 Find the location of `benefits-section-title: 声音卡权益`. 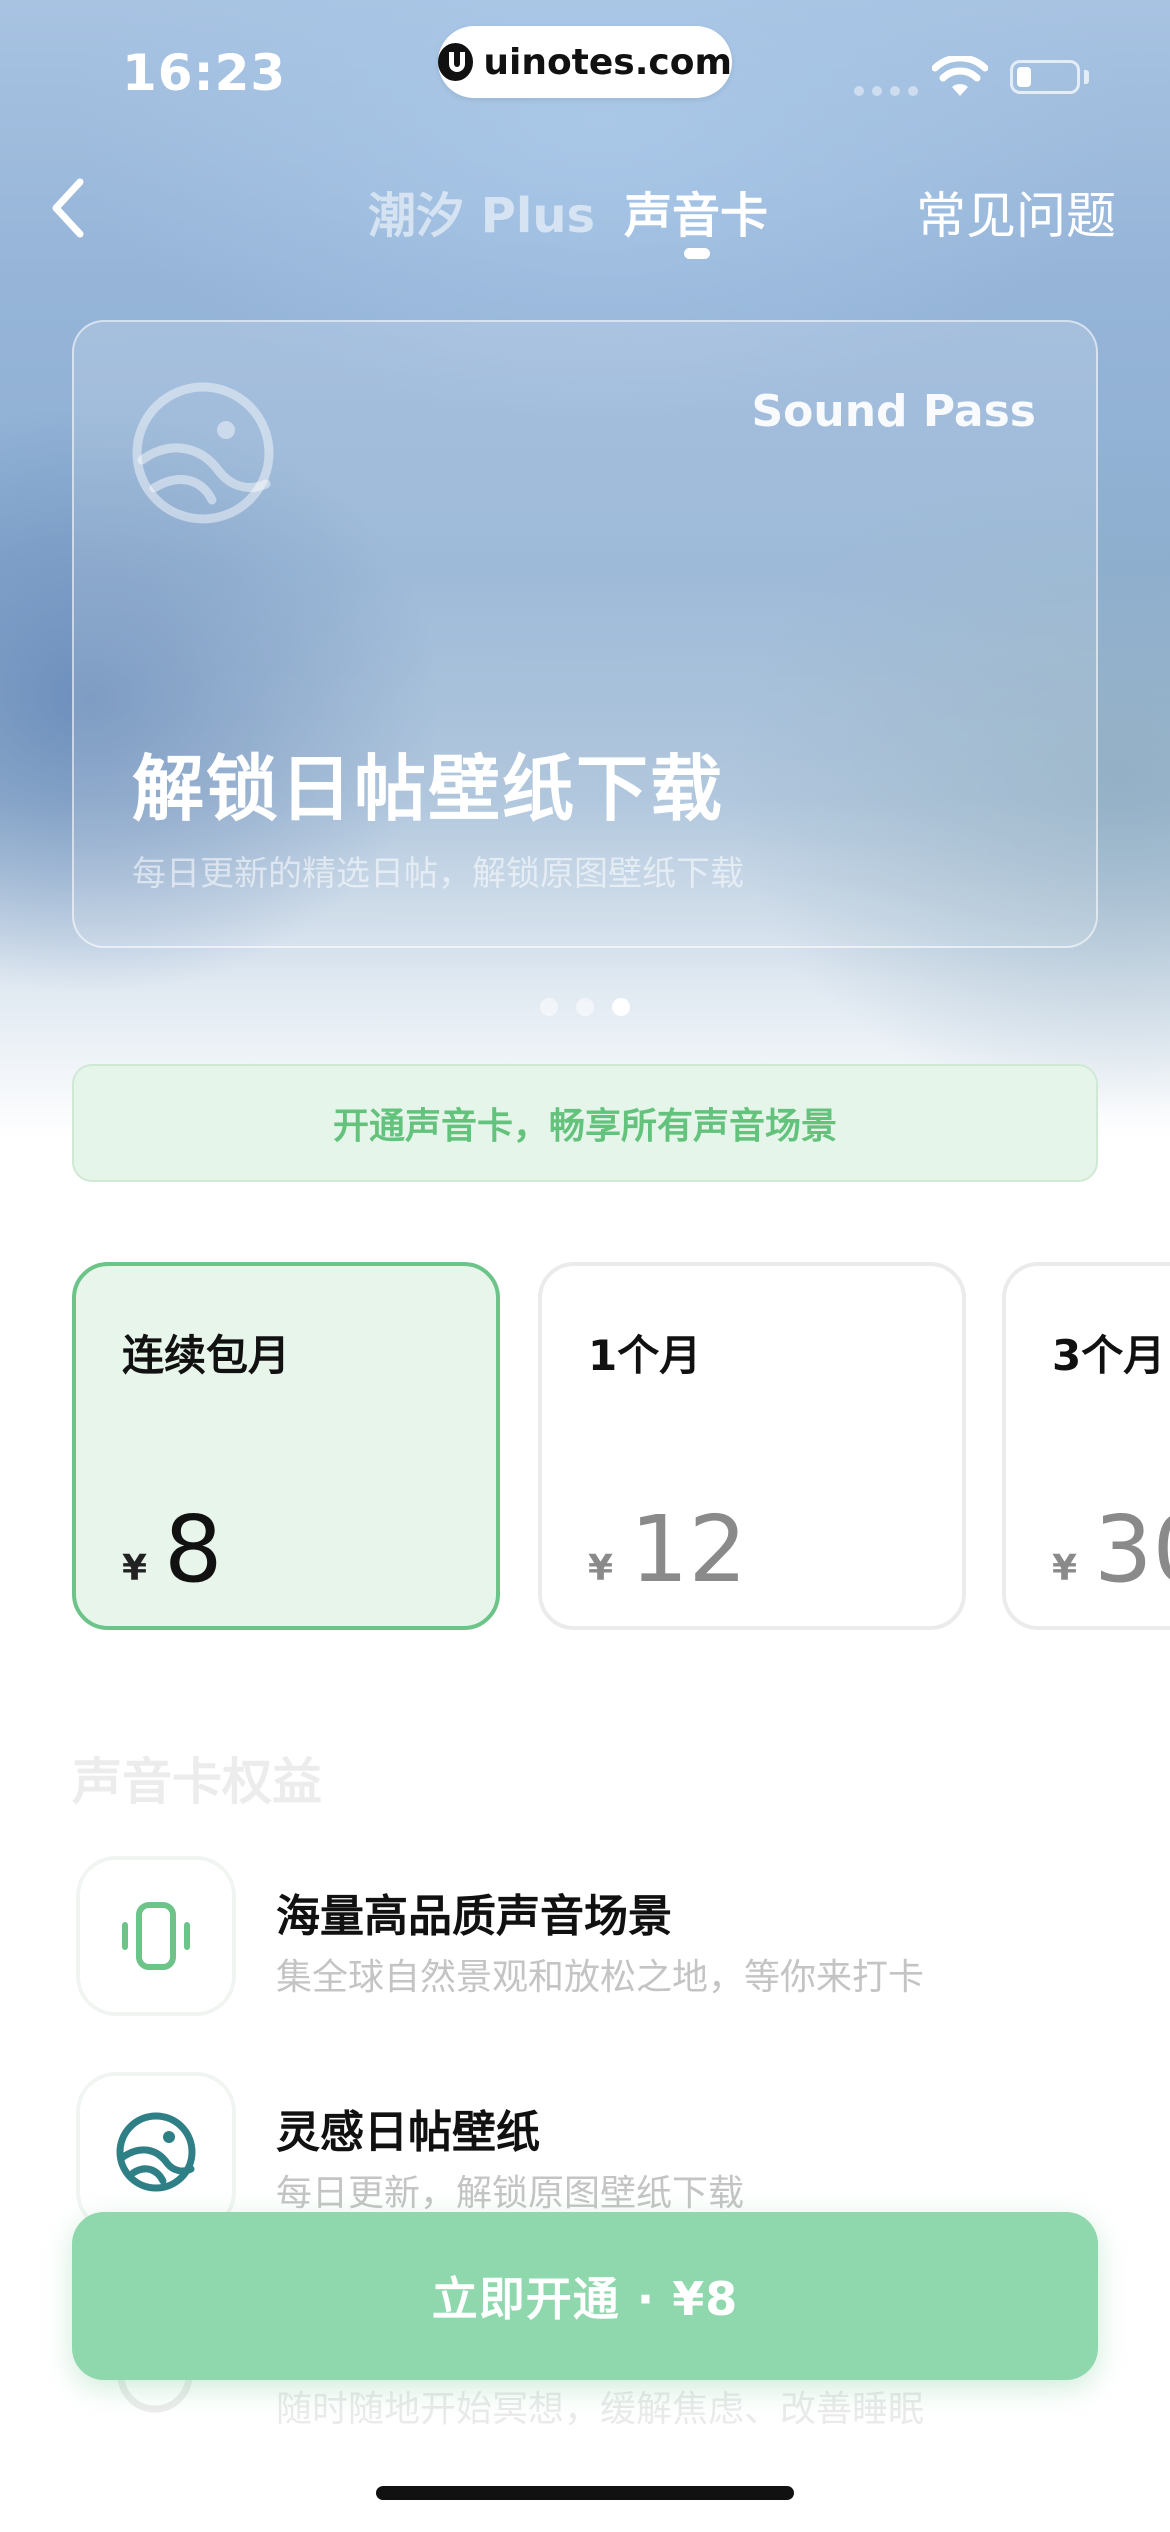

benefits-section-title: 声音卡权益 is located at coordinates (197, 1782).